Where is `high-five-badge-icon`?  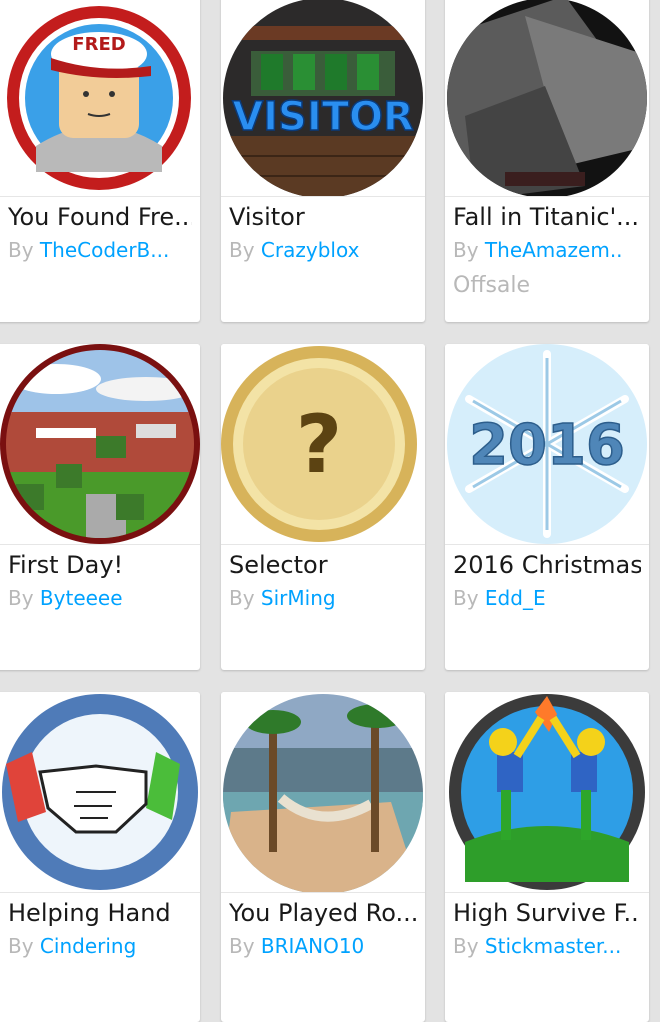
high-five-badge-icon is located at coordinates (547, 792).